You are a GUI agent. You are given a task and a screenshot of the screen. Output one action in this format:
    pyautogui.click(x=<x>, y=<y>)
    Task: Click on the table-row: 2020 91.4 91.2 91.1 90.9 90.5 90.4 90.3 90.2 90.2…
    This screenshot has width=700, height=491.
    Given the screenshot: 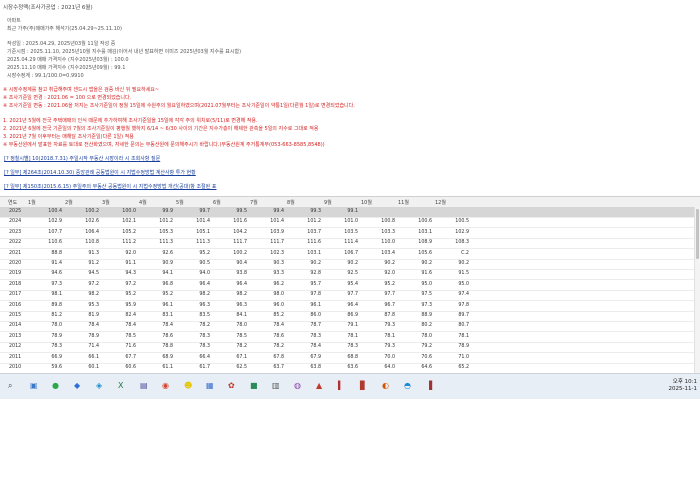 What is the action you would take?
    pyautogui.click(x=347, y=264)
    